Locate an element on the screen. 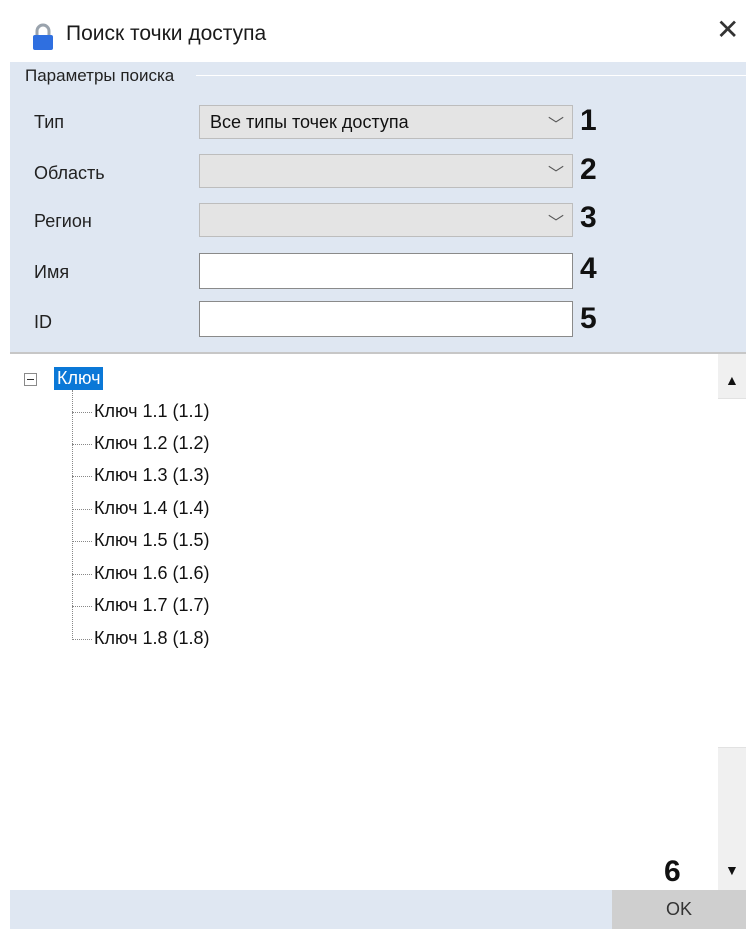  marker-3: 3 is located at coordinates (588, 217).